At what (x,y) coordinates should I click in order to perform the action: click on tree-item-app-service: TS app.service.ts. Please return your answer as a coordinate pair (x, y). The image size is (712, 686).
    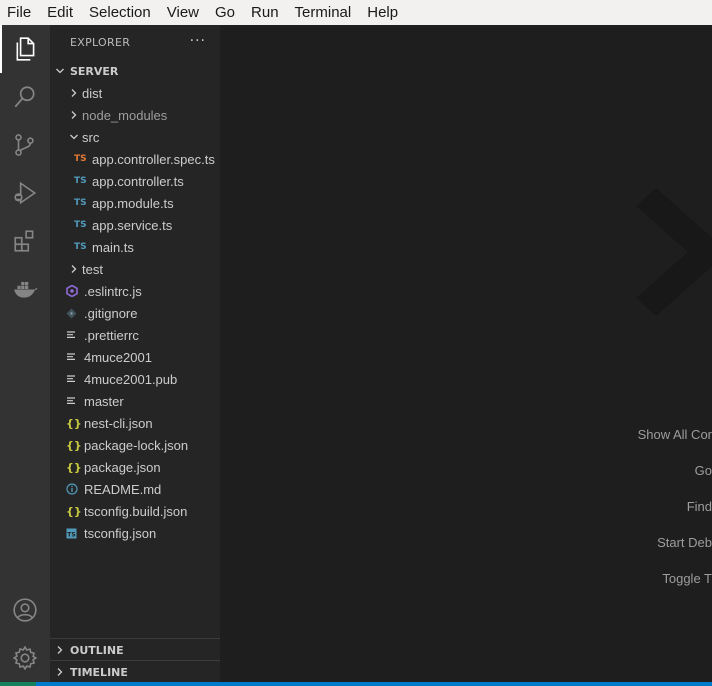
    Looking at the image, I should click on (135, 225).